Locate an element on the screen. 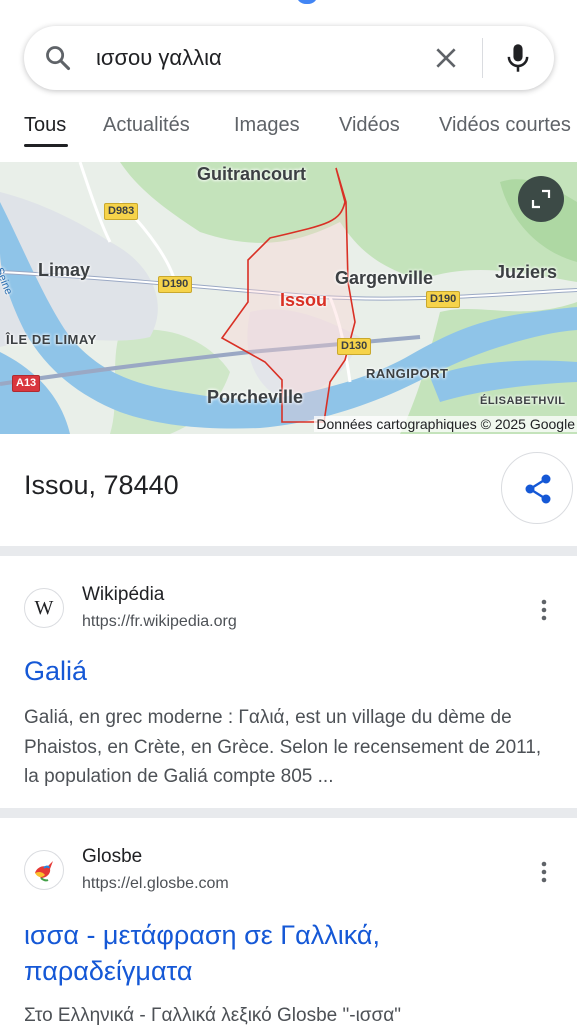 Image resolution: width=577 pixels, height=1031 pixels. wikipedia-icon: W is located at coordinates (44, 607).